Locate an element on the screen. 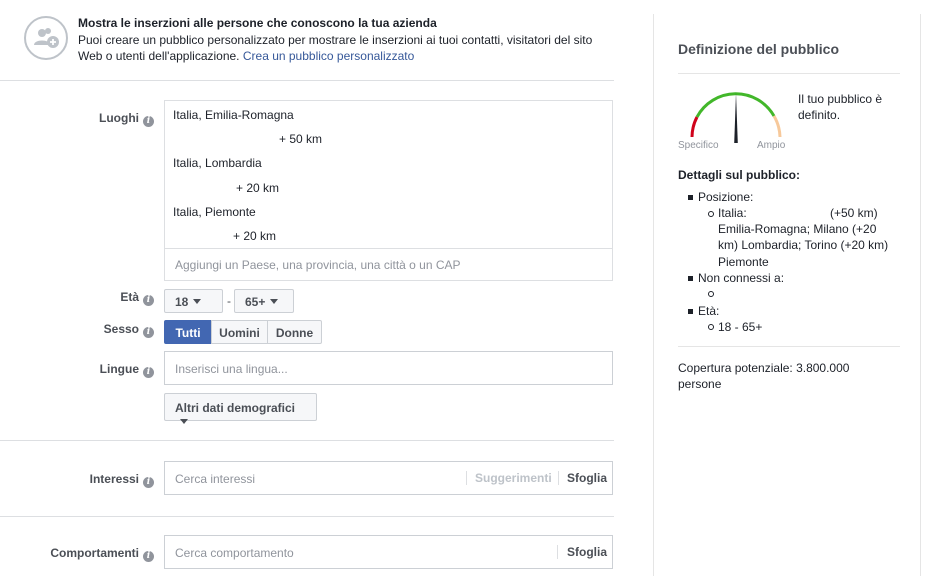 Image resolution: width=925 pixels, height=576 pixels. position-country: Italia: is located at coordinates (732, 213).